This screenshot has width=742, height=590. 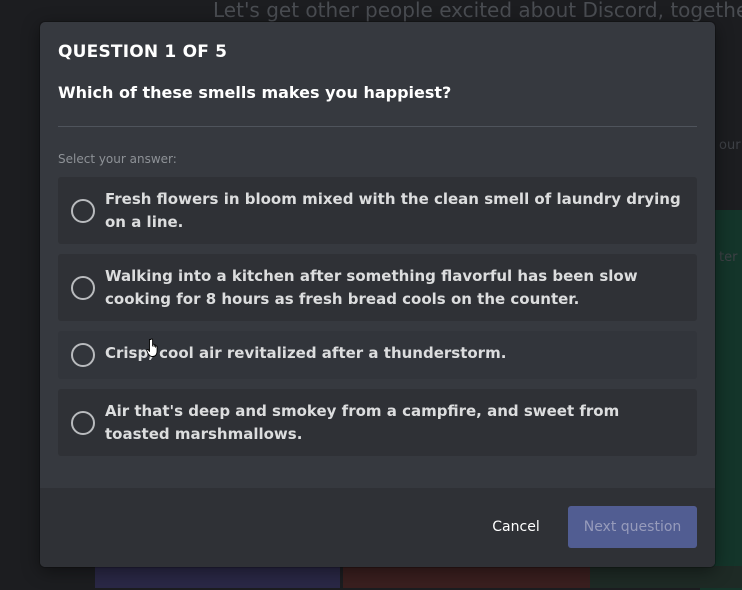 What do you see at coordinates (377, 126) in the screenshot?
I see `divider` at bounding box center [377, 126].